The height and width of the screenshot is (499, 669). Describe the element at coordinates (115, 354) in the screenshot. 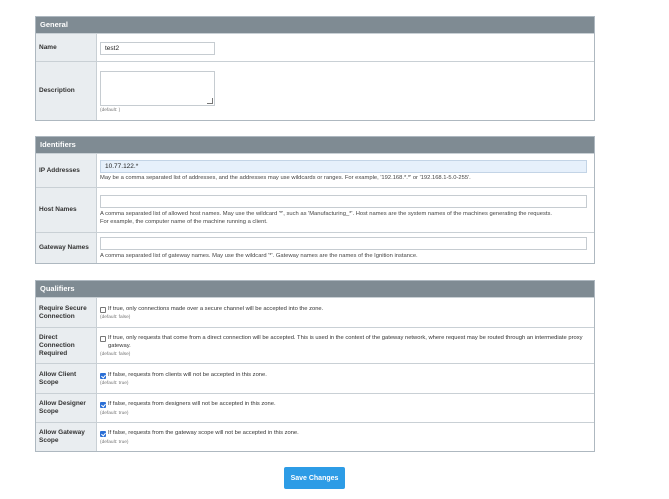

I see `direct-default: (default: false)` at that location.